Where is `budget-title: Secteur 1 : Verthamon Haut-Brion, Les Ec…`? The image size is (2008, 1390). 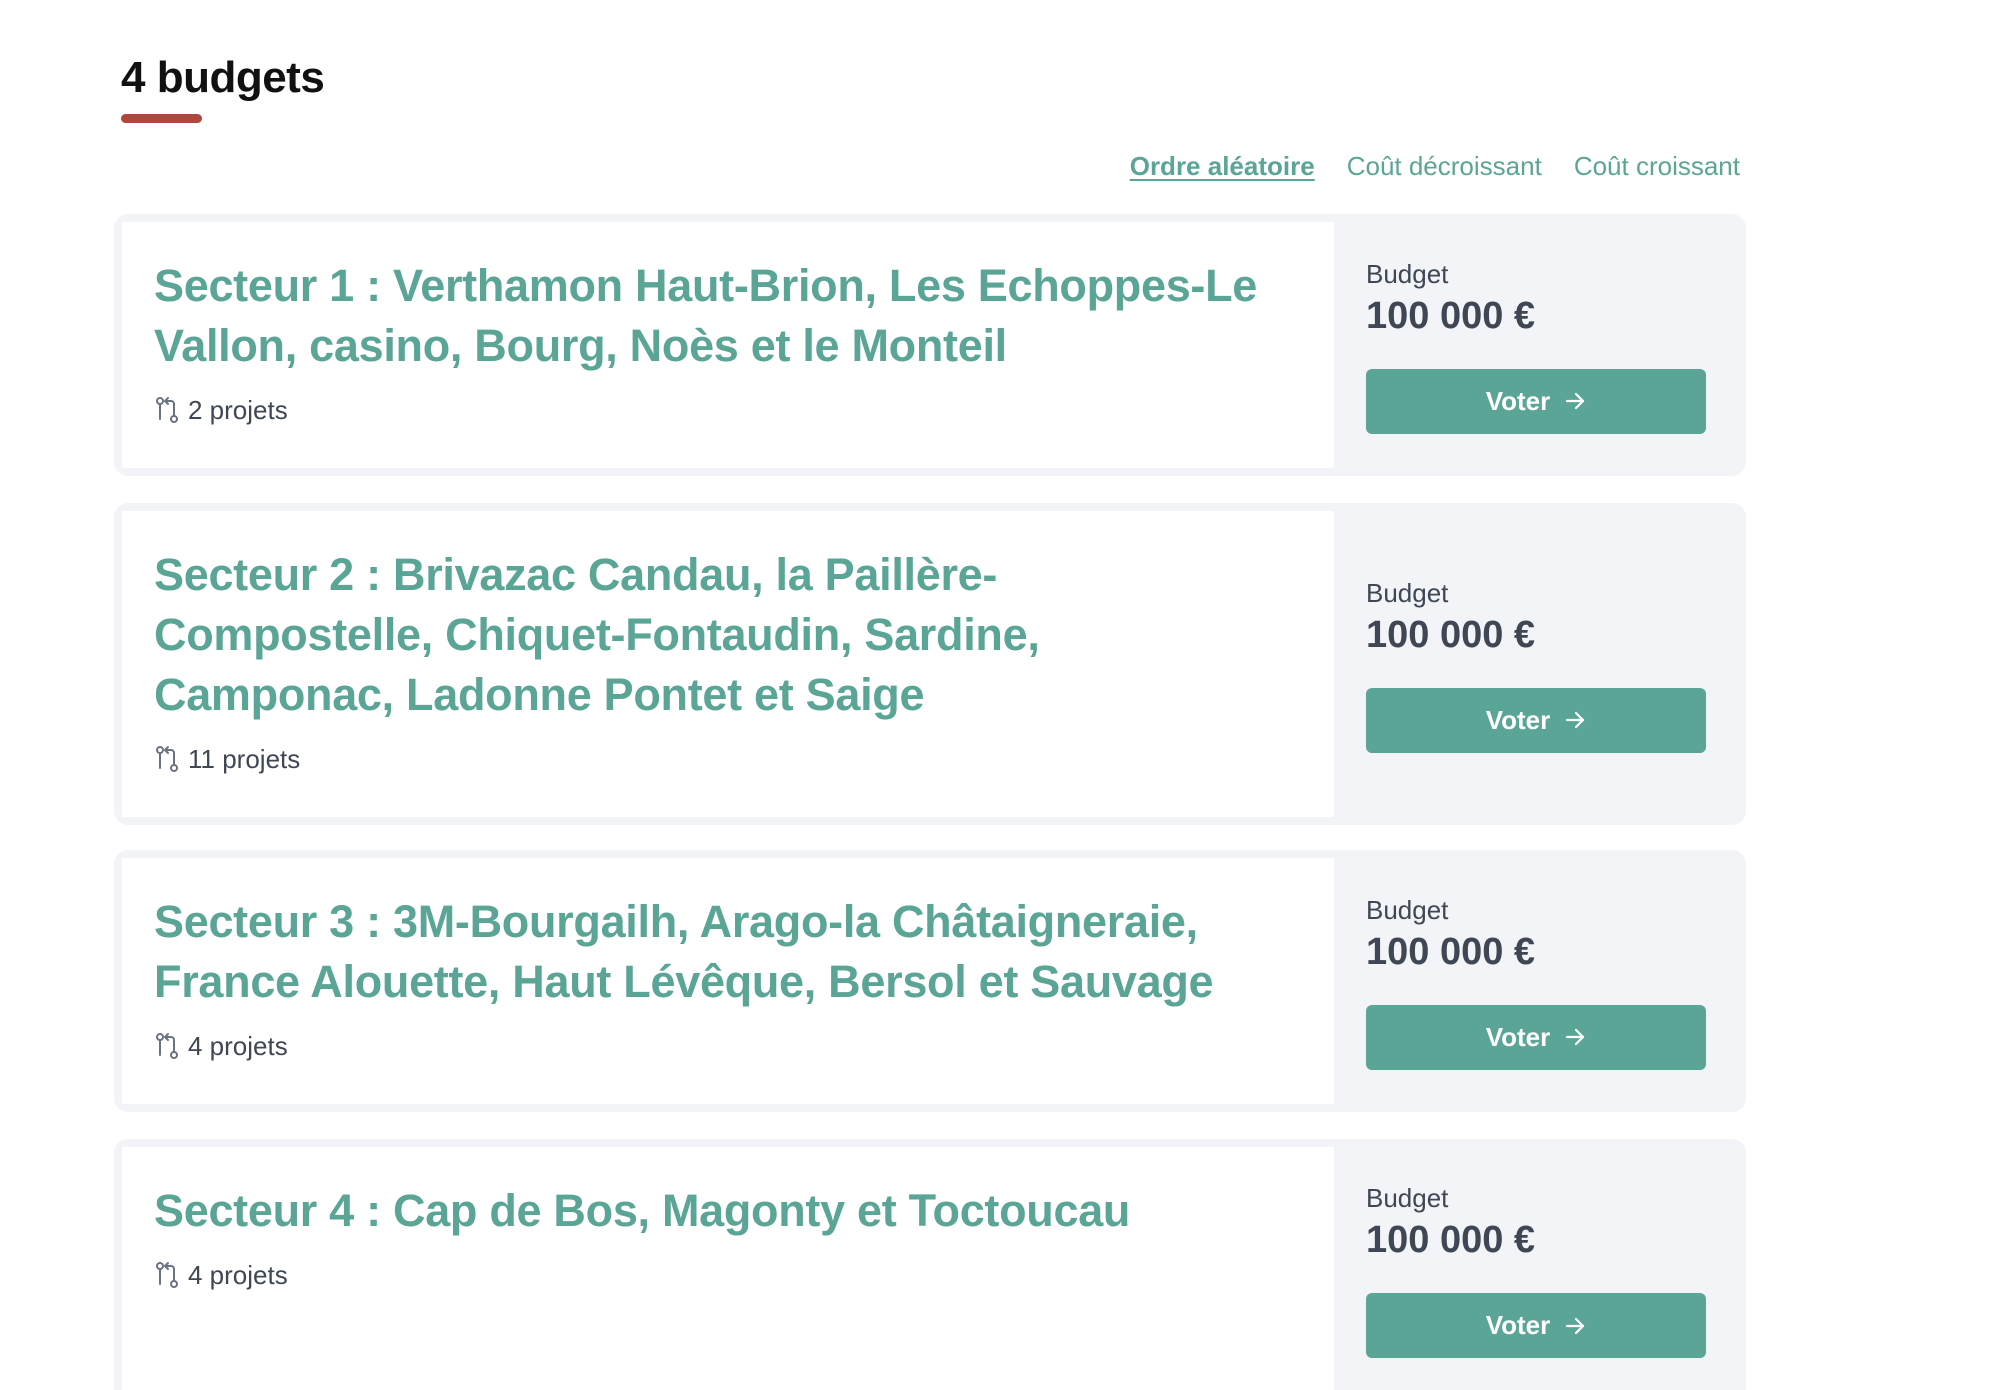
budget-title: Secteur 1 : Verthamon Haut-Brion, Les Ec… is located at coordinates (714, 316).